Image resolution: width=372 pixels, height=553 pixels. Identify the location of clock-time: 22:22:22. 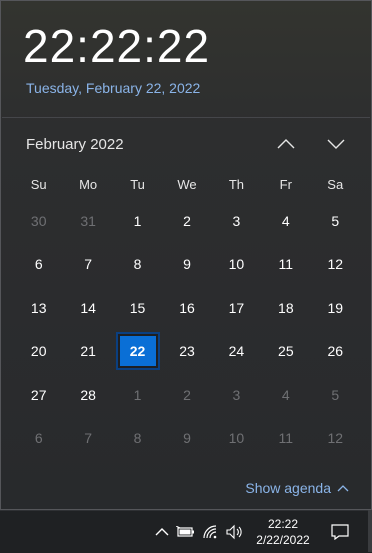
(117, 46).